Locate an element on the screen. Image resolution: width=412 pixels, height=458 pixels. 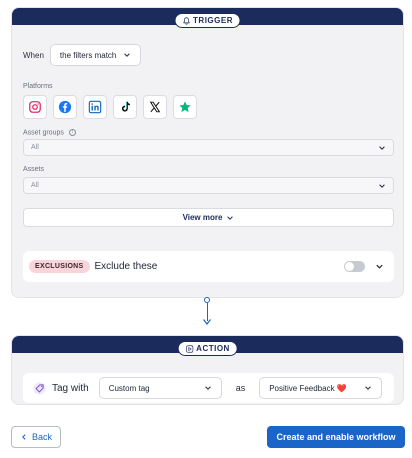
platform-facebook is located at coordinates (65, 107).